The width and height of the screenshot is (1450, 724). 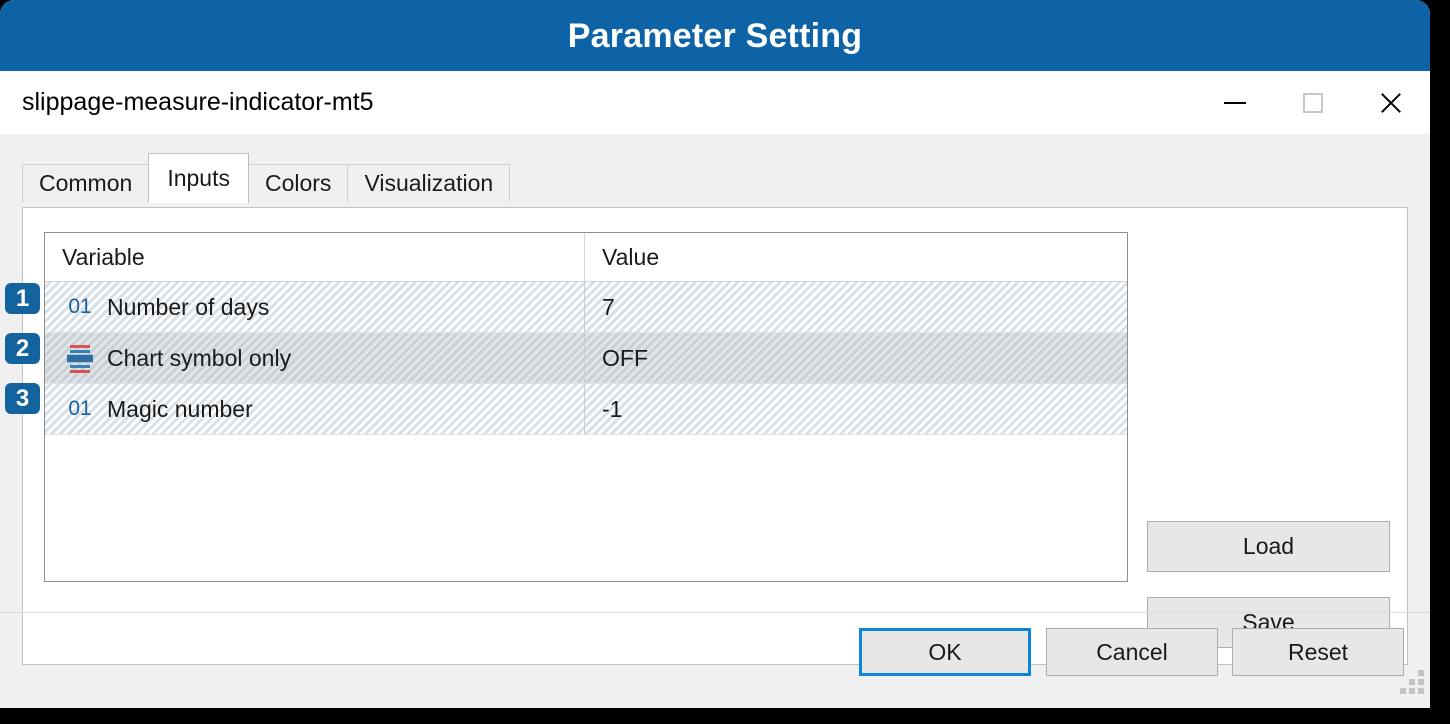 I want to click on table-row: 01 Number of days 7, so click(x=586, y=307).